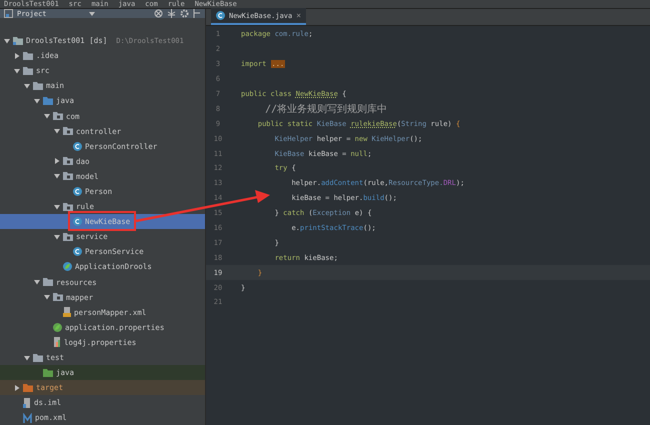 The image size is (650, 425). Describe the element at coordinates (67, 312) in the screenshot. I see `xml-file-icon` at that location.